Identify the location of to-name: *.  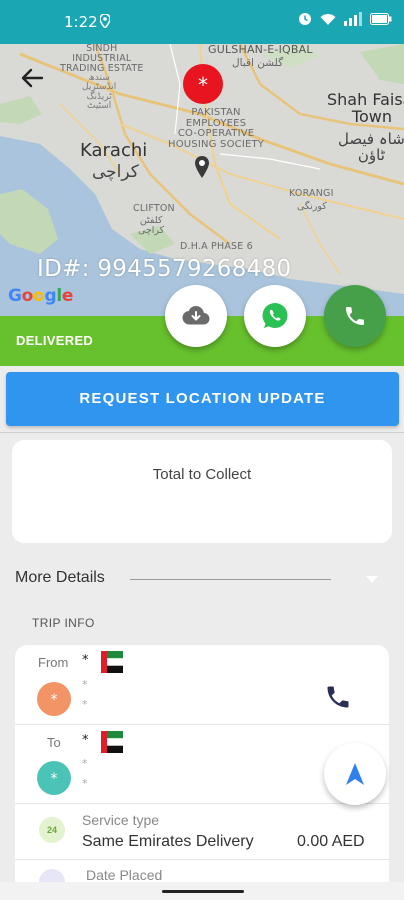
(85, 740).